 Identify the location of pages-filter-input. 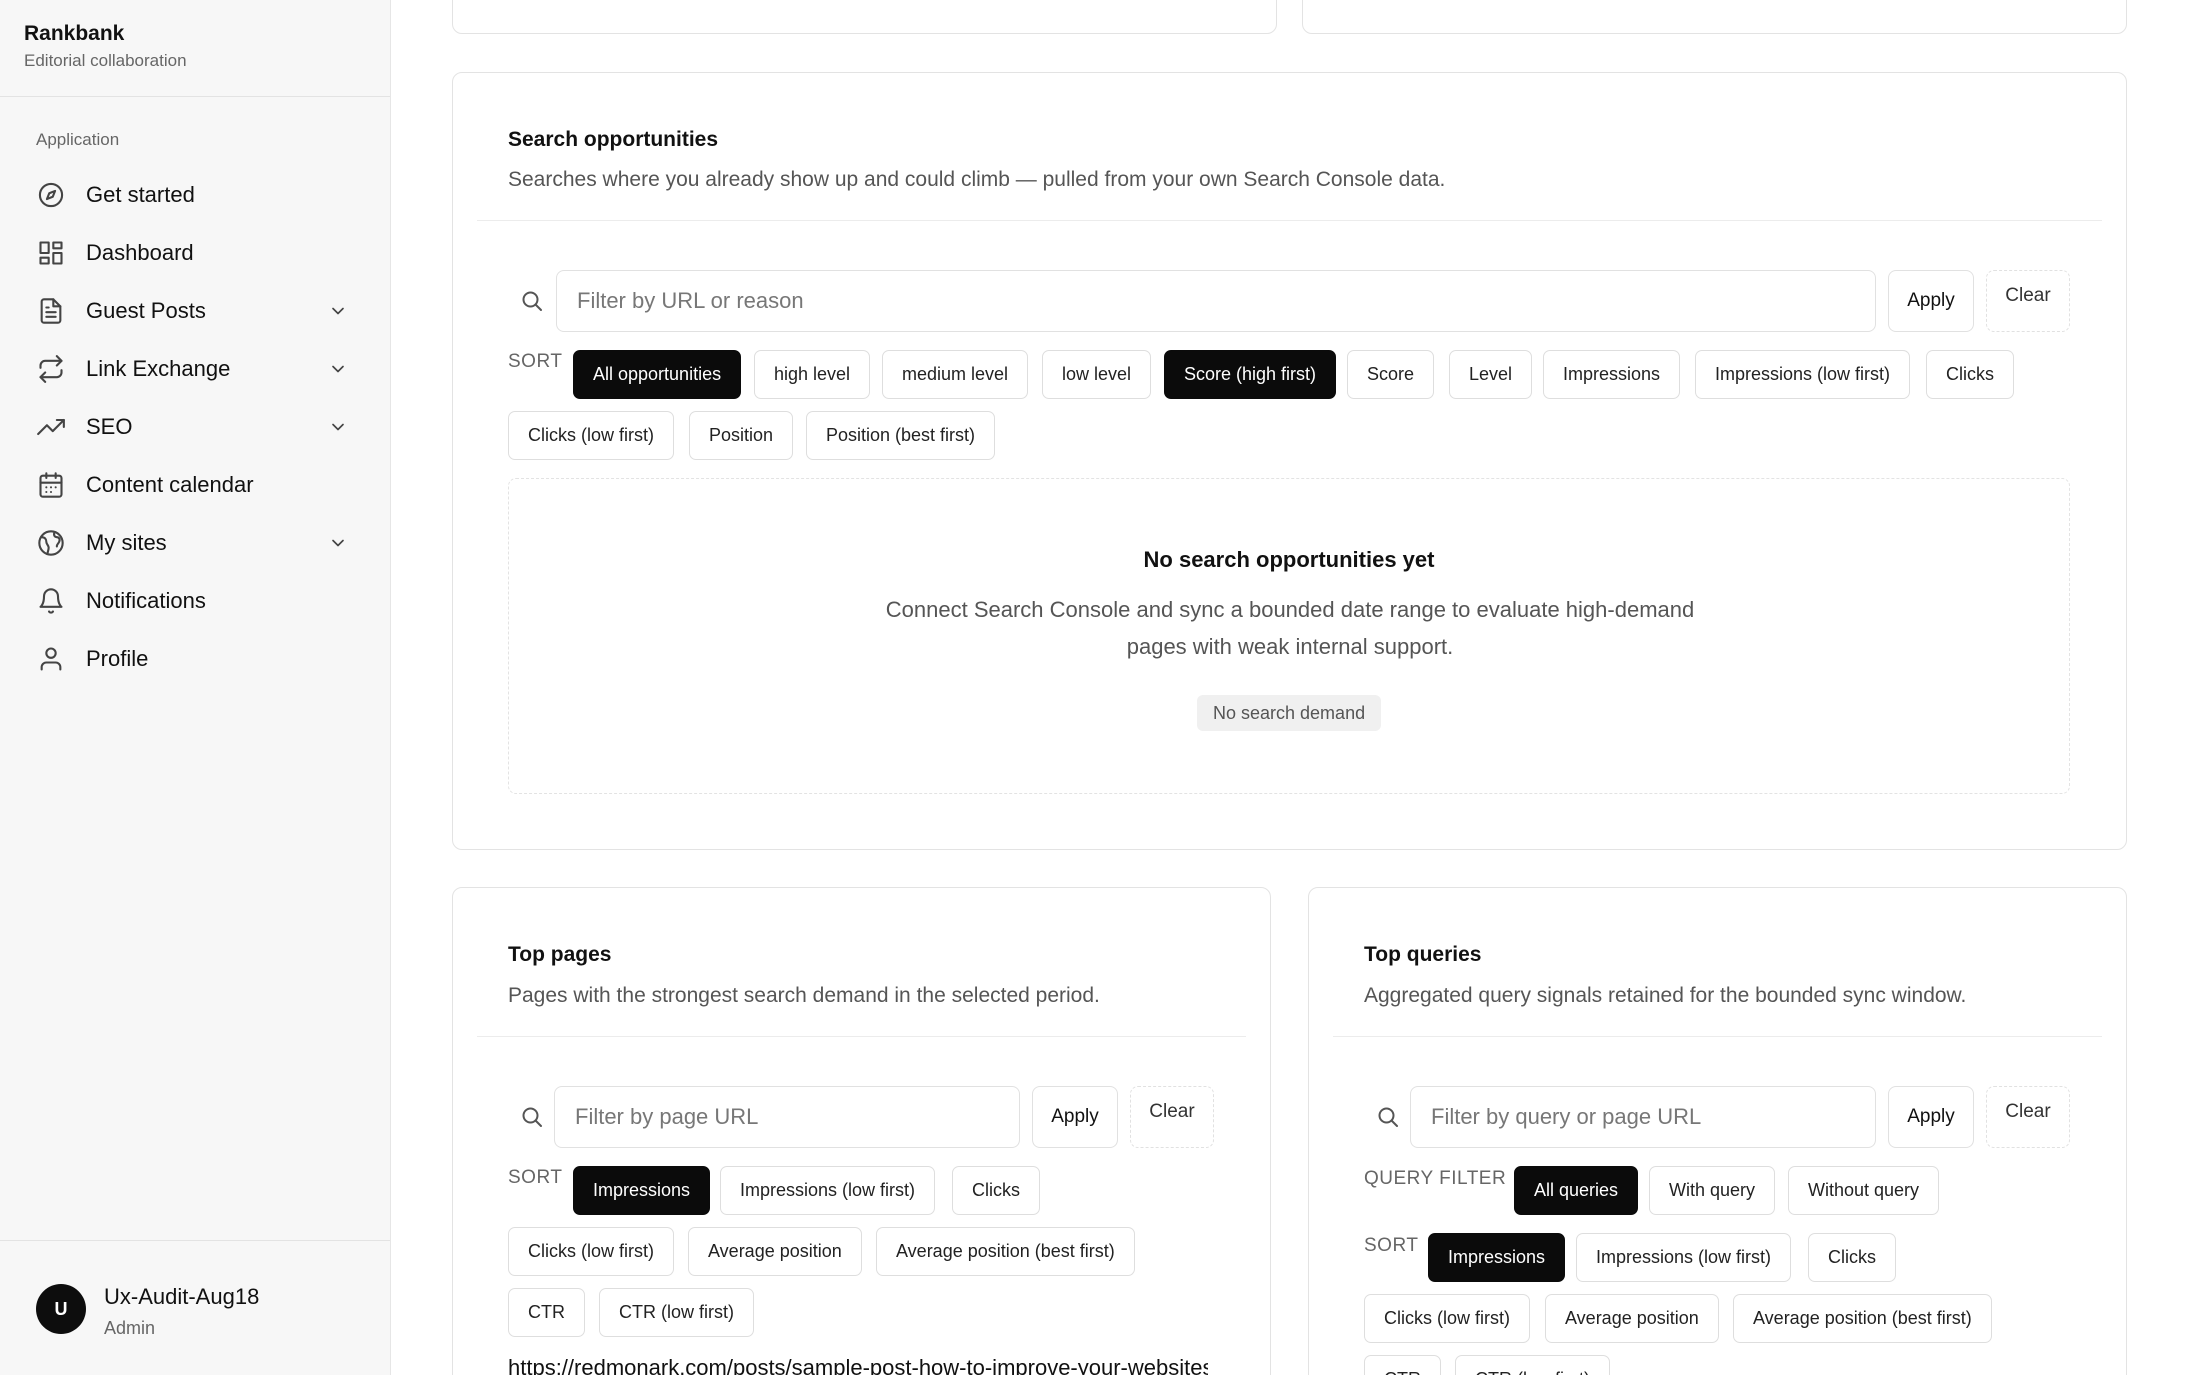
(787, 1117).